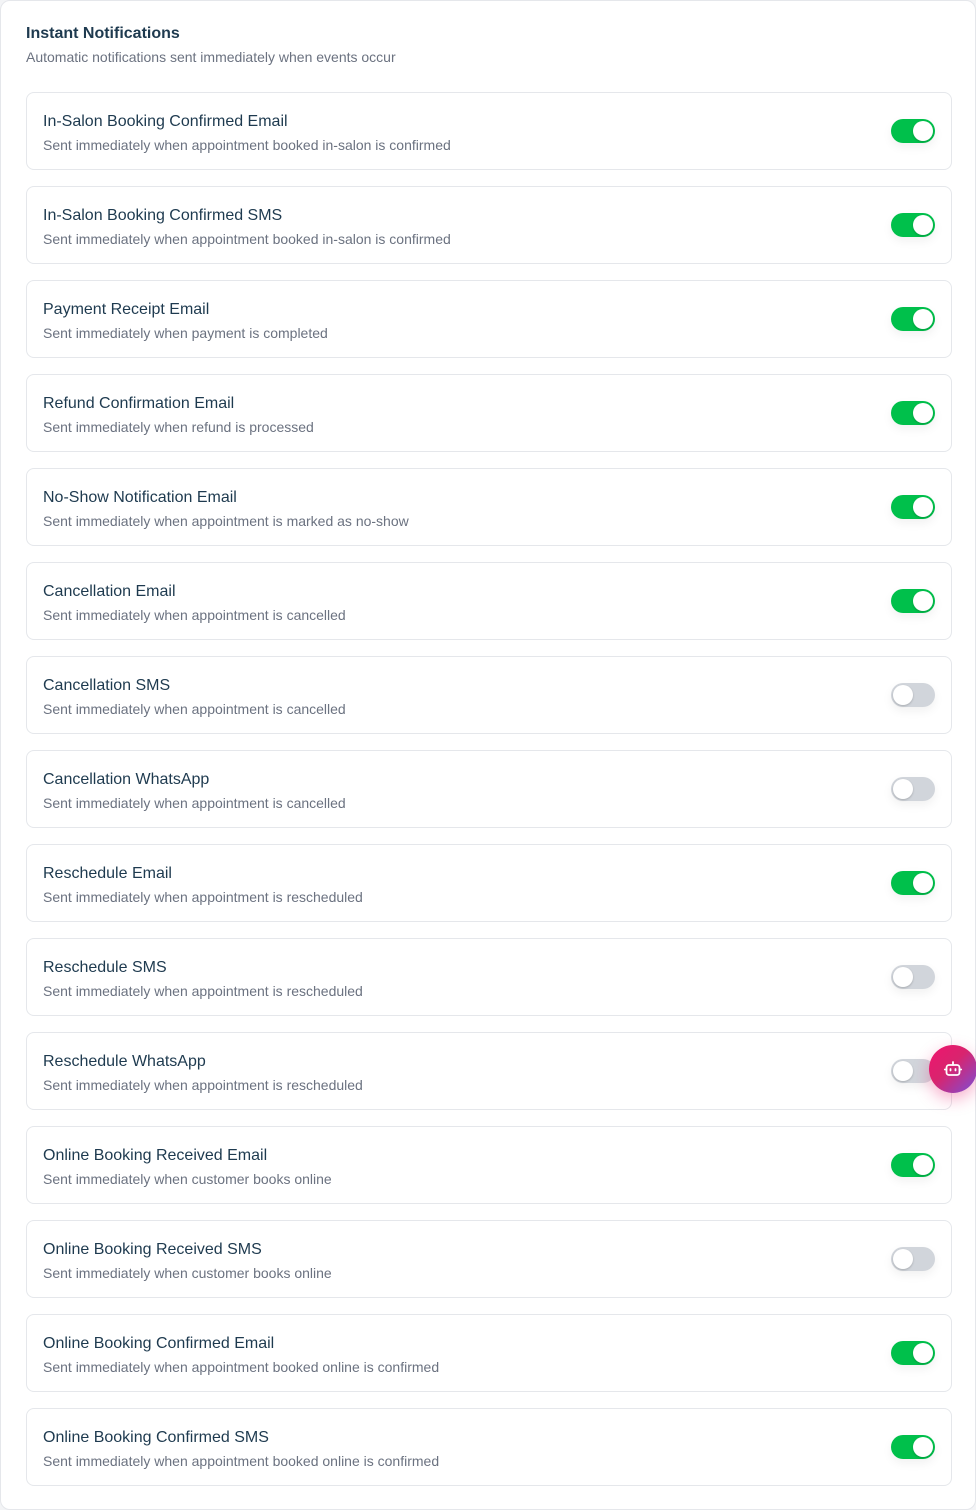 The height and width of the screenshot is (1510, 976). What do you see at coordinates (109, 591) in the screenshot?
I see `notification-title: Cancellation Email` at bounding box center [109, 591].